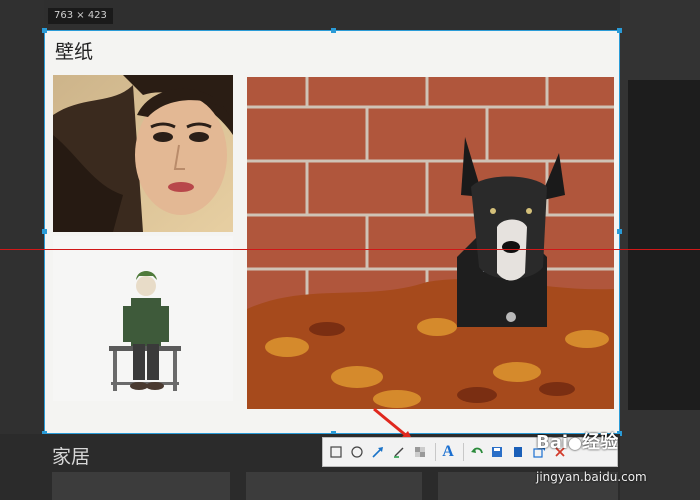  Describe the element at coordinates (399, 452) in the screenshot. I see `pen-icon` at that location.